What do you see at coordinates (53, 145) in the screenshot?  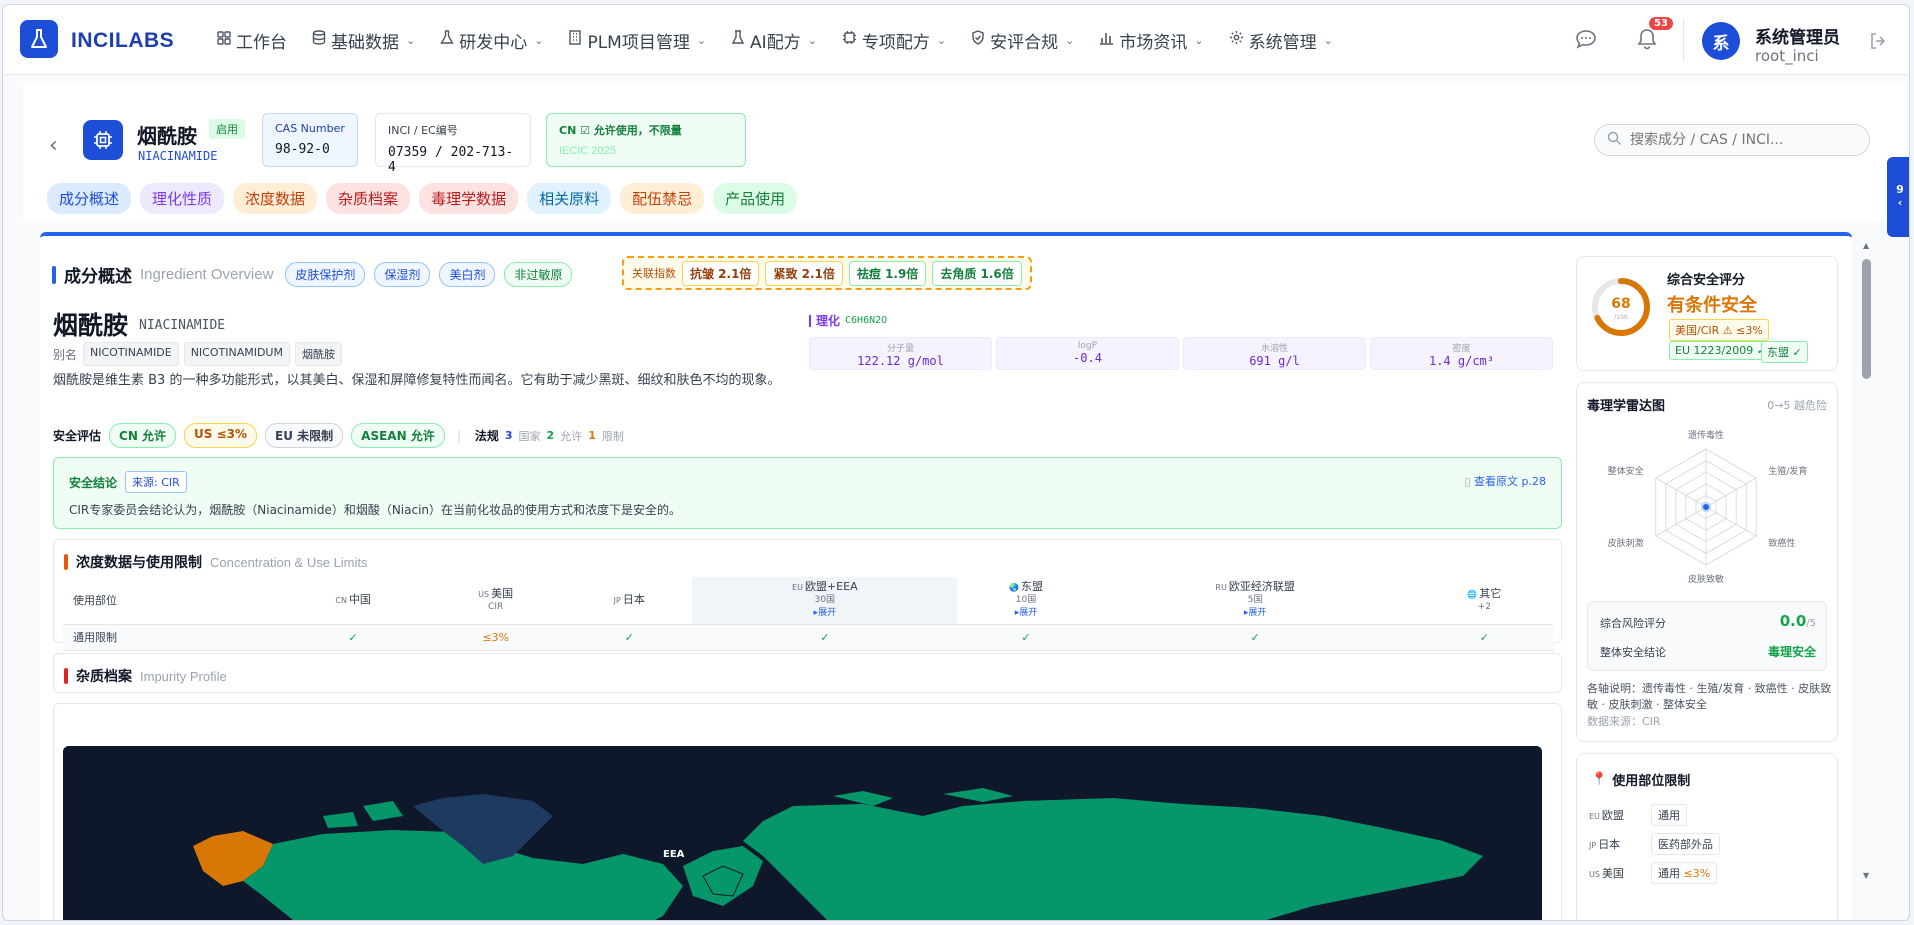 I see `back-chevron-icon: ‹` at bounding box center [53, 145].